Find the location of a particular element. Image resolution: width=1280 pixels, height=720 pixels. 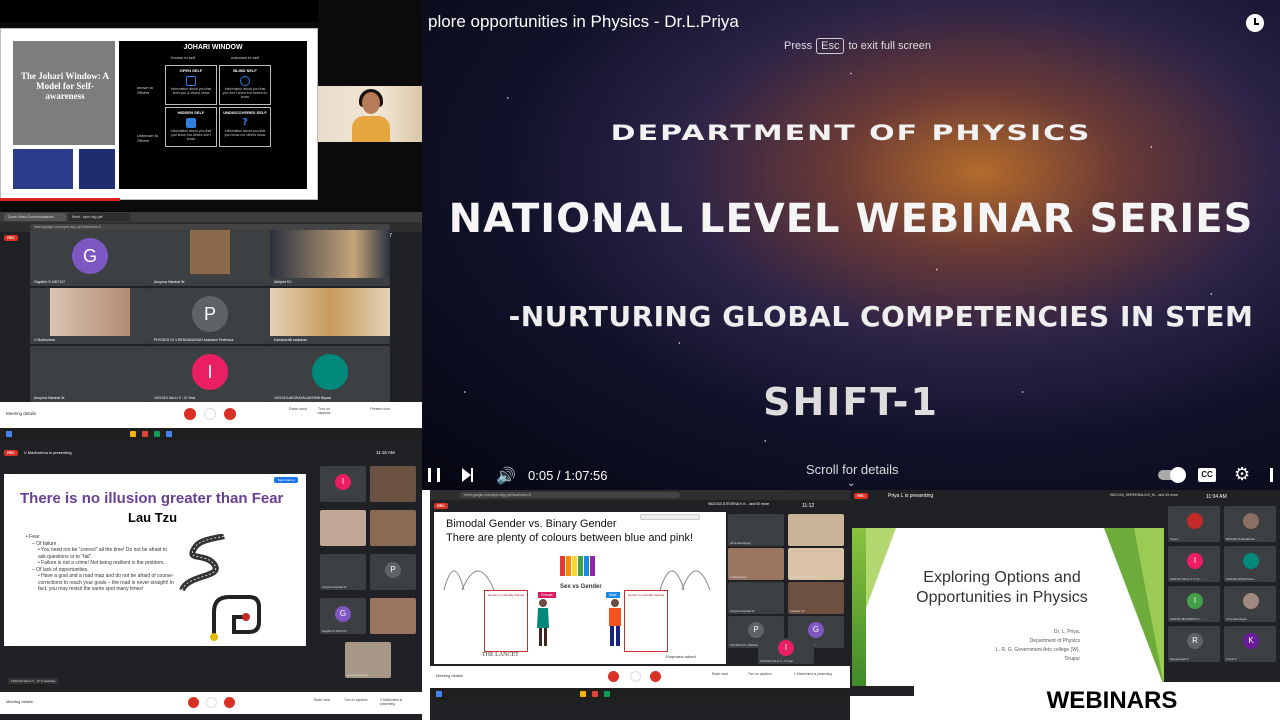

scroll-for-details: Scroll for details is located at coordinates (852, 469).